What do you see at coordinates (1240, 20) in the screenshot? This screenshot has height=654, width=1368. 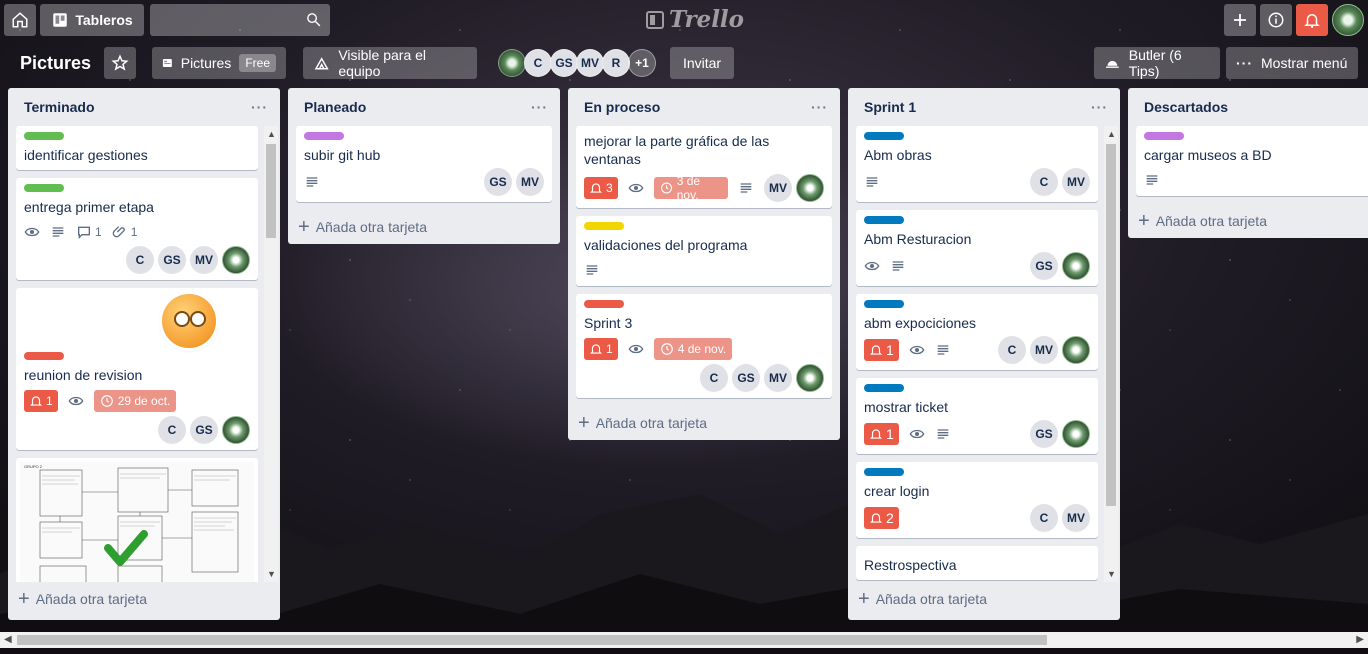 I see `create-button` at bounding box center [1240, 20].